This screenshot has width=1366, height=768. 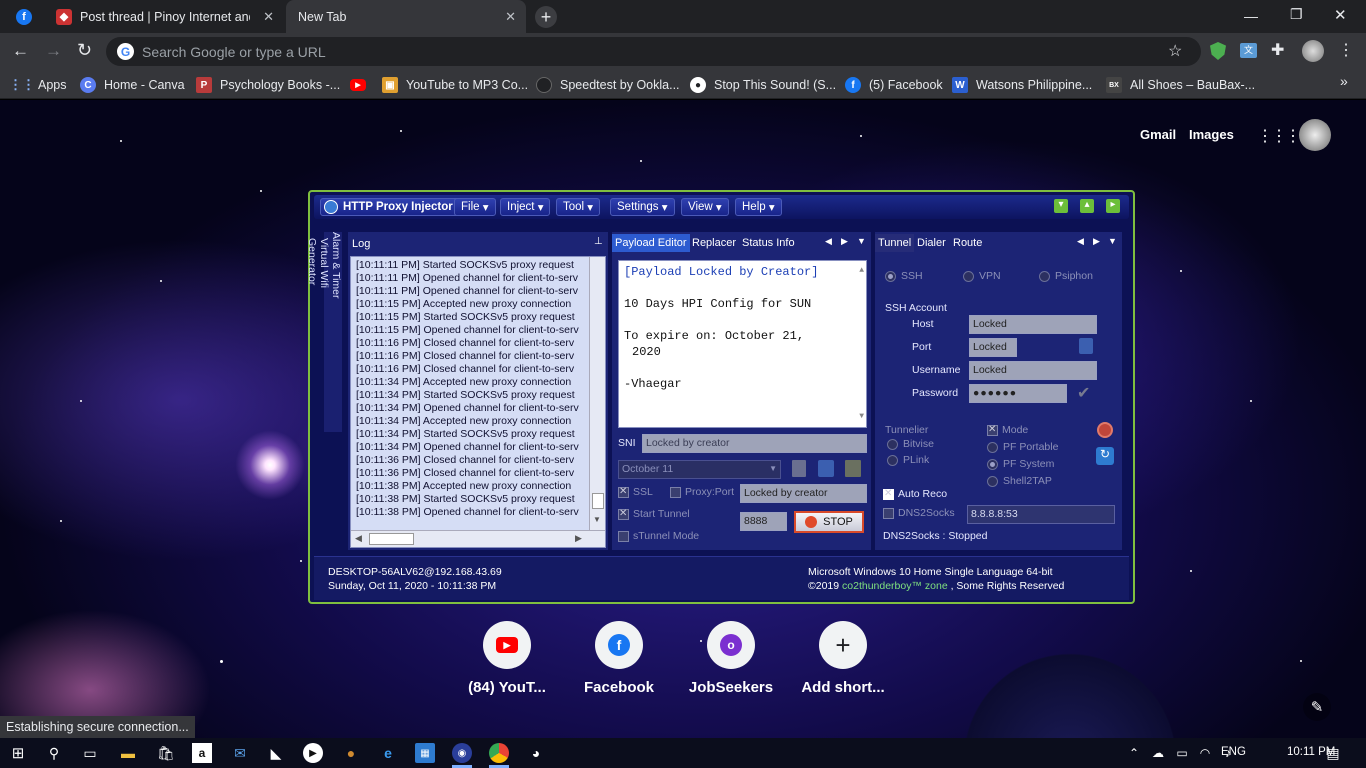 I want to click on power-icon, so click(x=1105, y=430).